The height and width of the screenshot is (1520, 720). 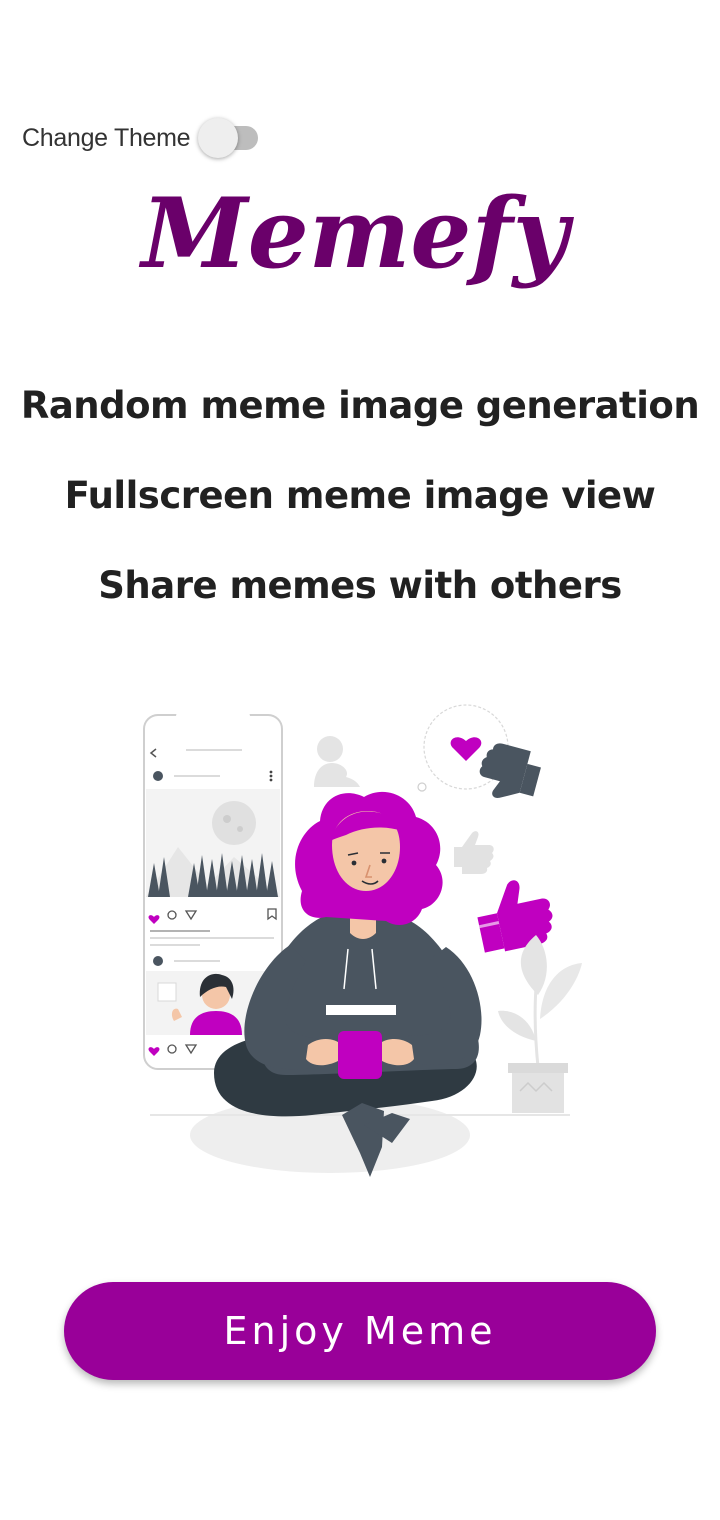 I want to click on plant-decoration, so click(x=540, y=1024).